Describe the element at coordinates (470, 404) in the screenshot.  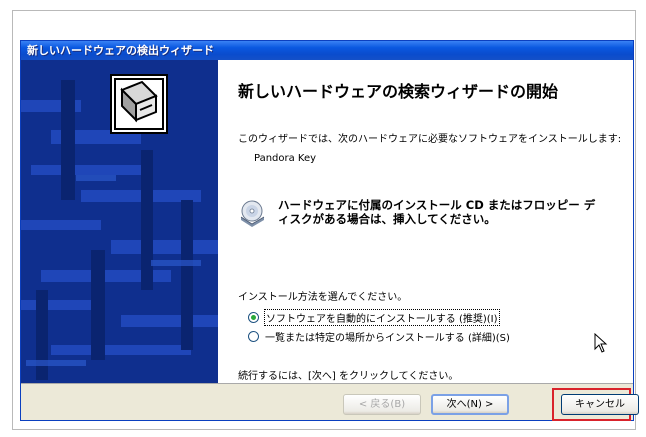
I see `next-button: 次へ(N) >` at that location.